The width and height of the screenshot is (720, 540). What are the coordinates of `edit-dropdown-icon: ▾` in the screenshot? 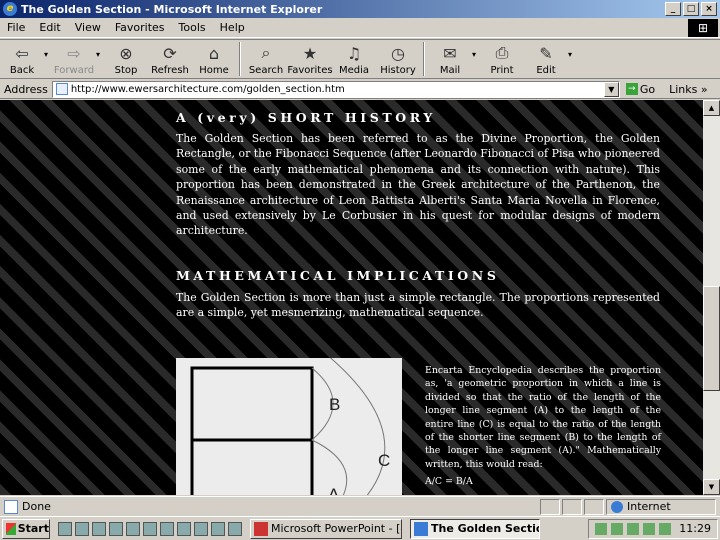 It's located at (572, 54).